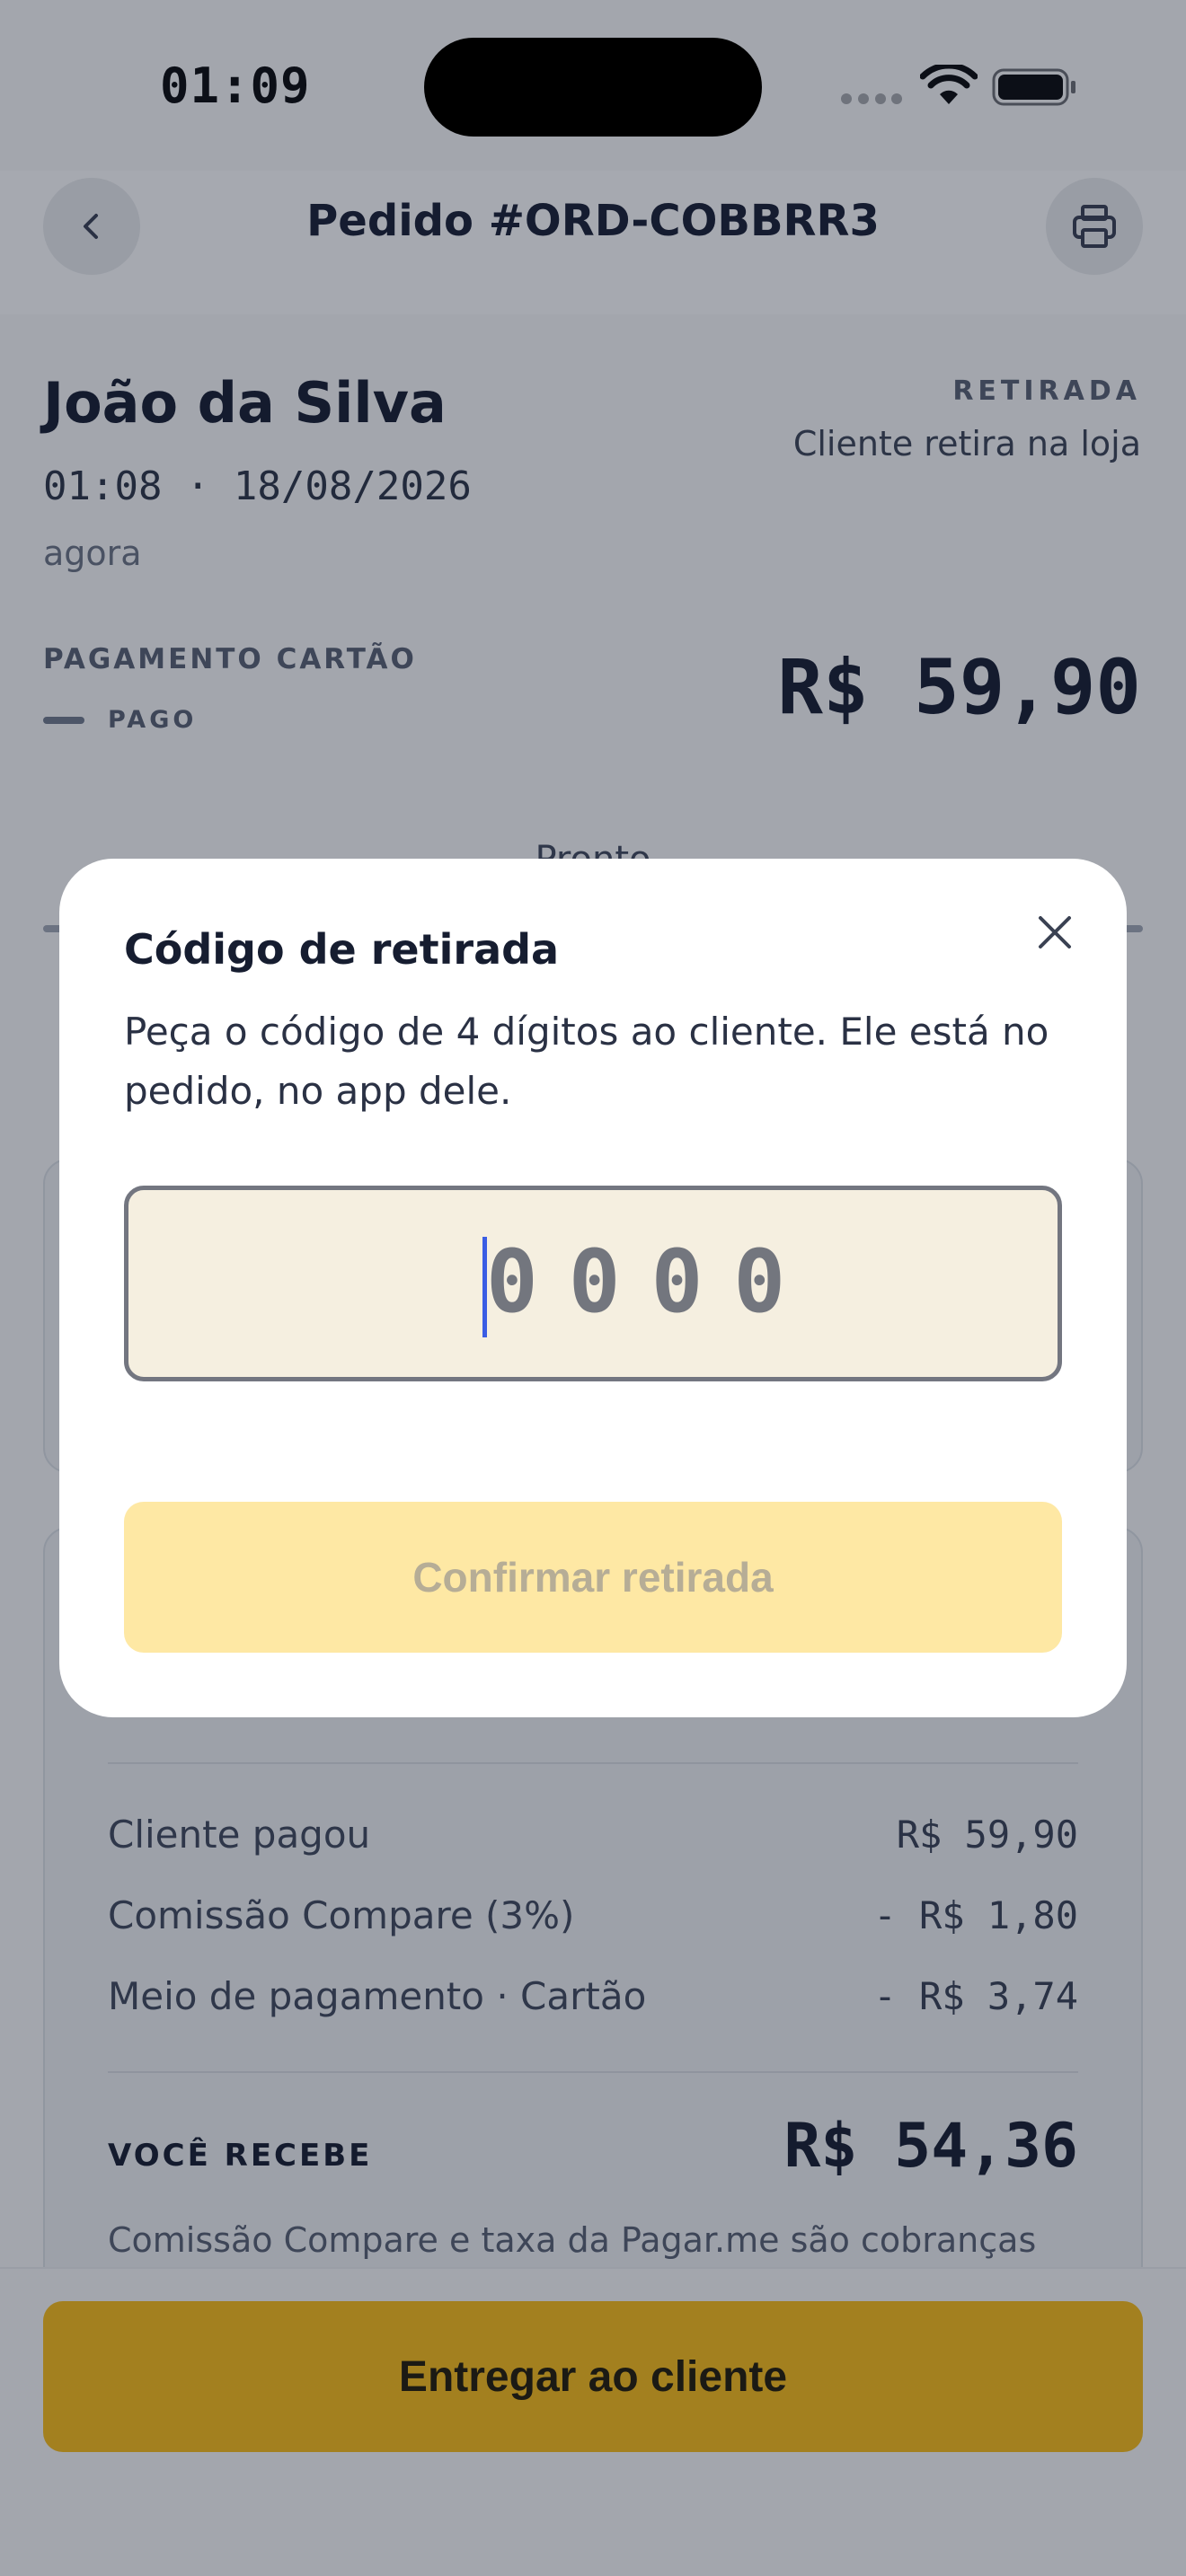 The width and height of the screenshot is (1186, 2576). Describe the element at coordinates (377, 1996) in the screenshot. I see `breakdown-row-label: Meio de pagamento · Cartão` at that location.